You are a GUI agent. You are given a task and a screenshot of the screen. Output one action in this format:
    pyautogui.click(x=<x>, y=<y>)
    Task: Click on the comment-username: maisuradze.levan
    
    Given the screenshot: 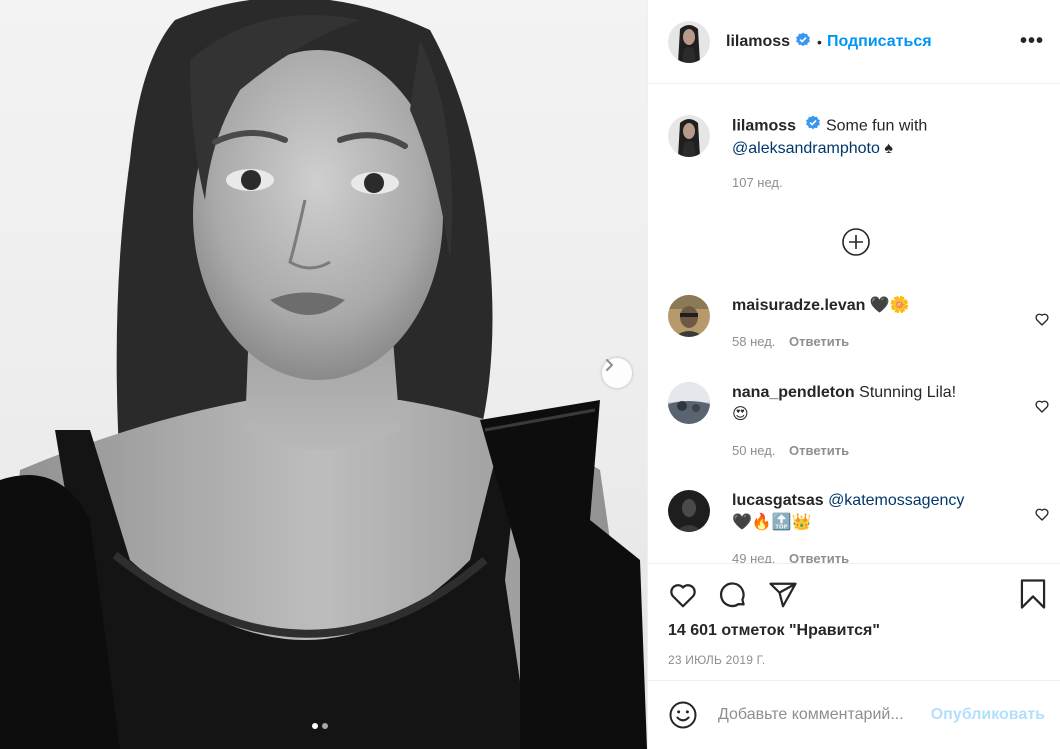 What is the action you would take?
    pyautogui.click(x=798, y=305)
    